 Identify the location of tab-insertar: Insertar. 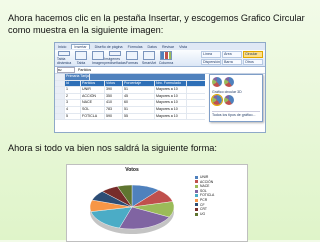
(80, 46).